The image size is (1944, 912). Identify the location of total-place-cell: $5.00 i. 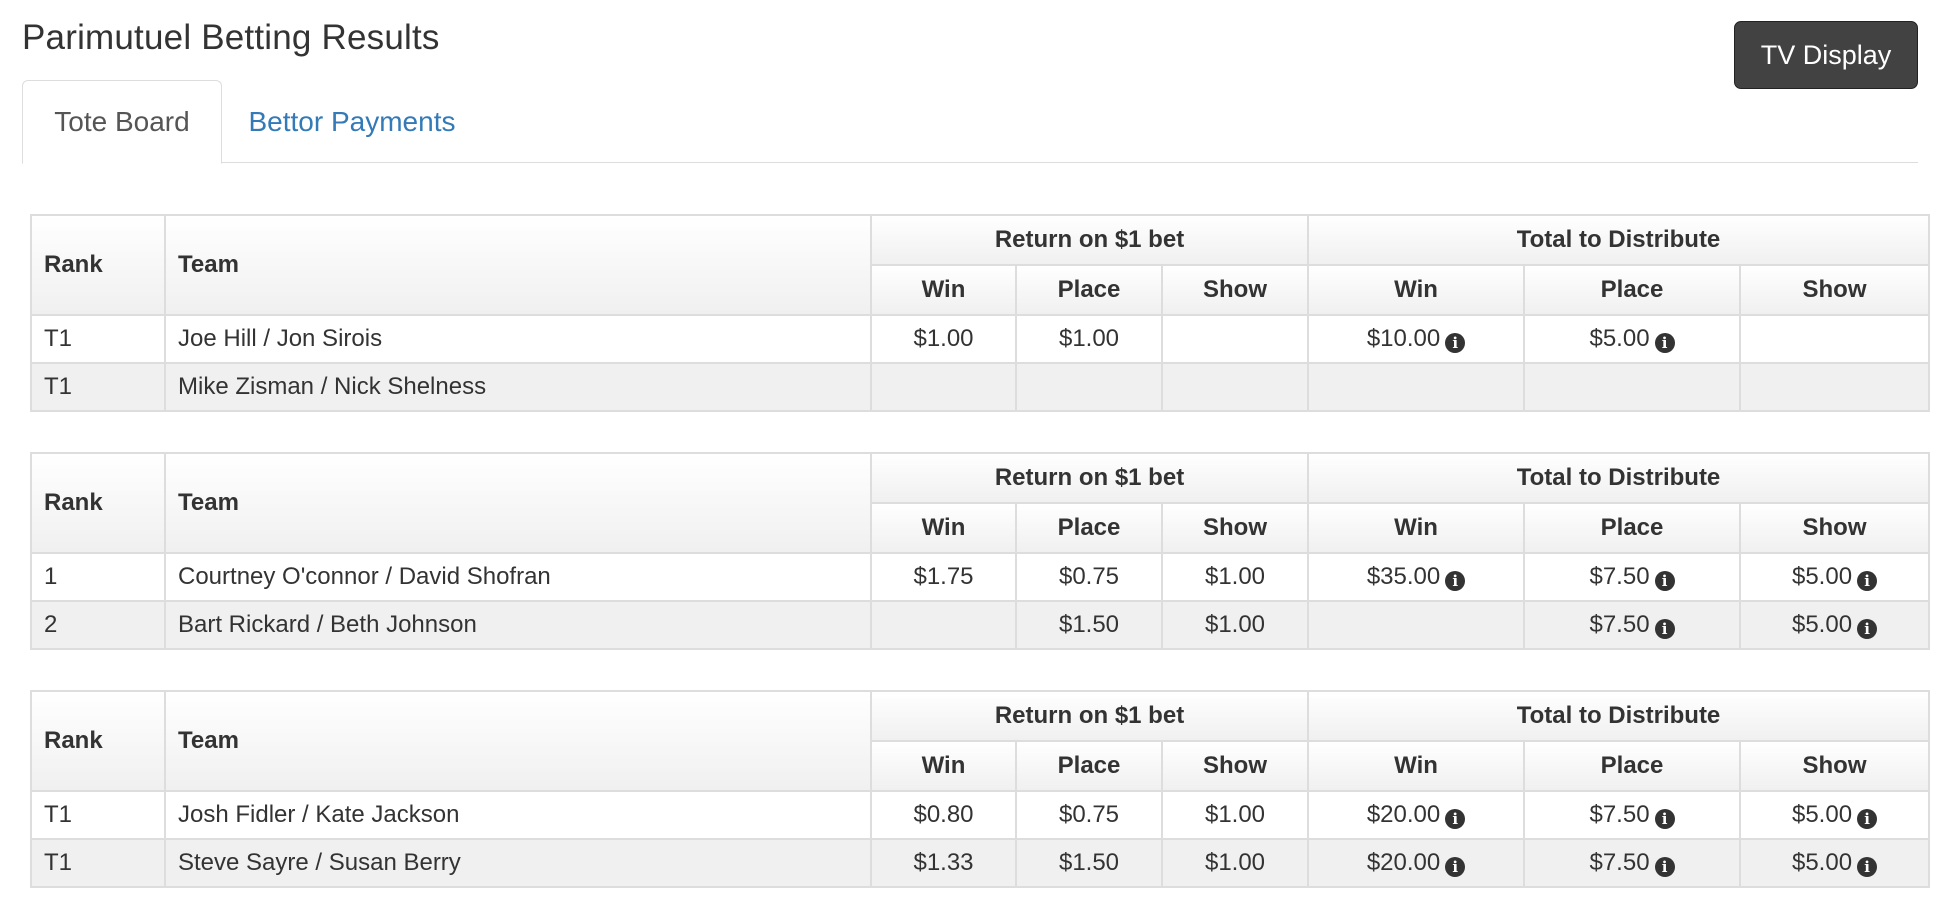
(1632, 339).